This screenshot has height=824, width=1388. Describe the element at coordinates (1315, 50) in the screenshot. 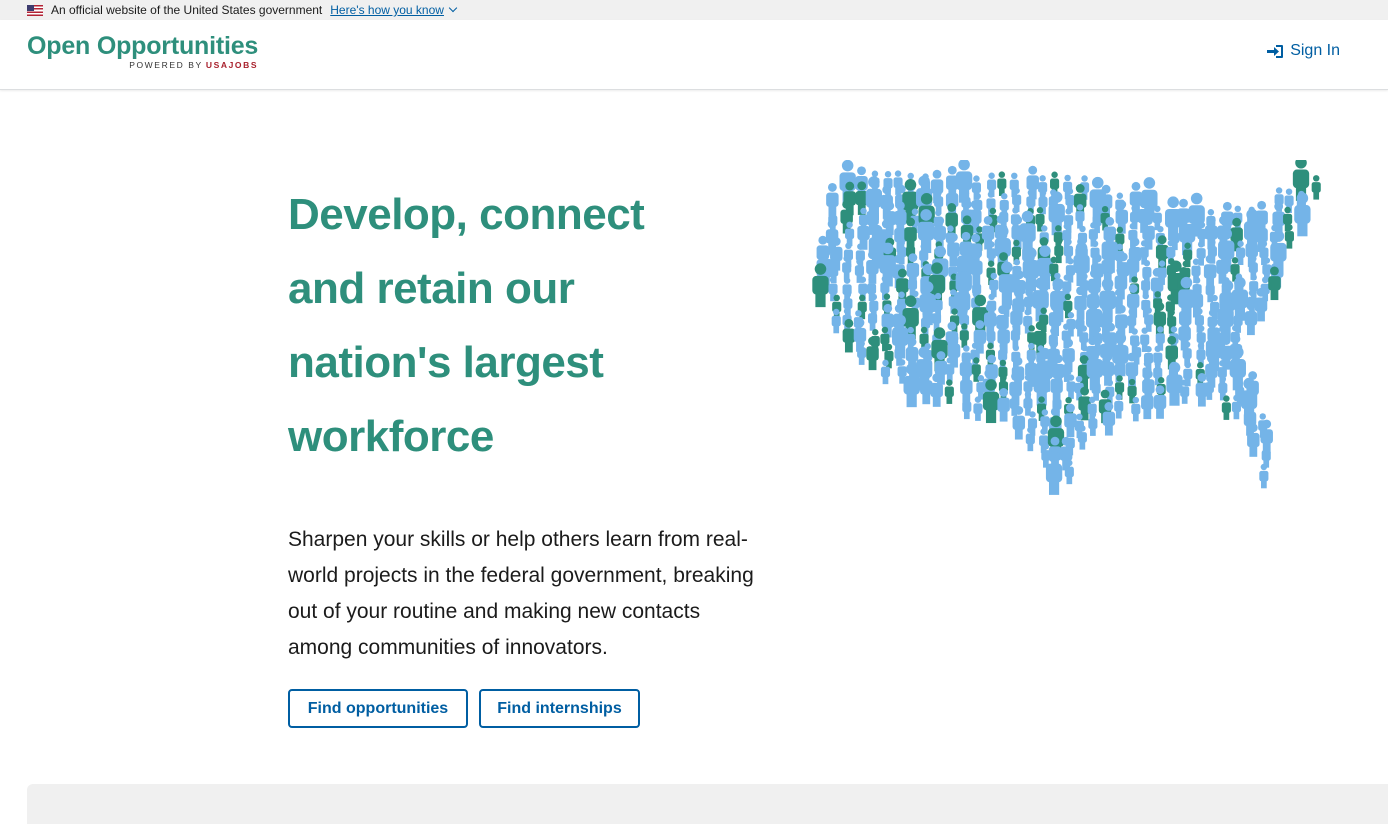

I see `sign-in-label: Sign In` at that location.